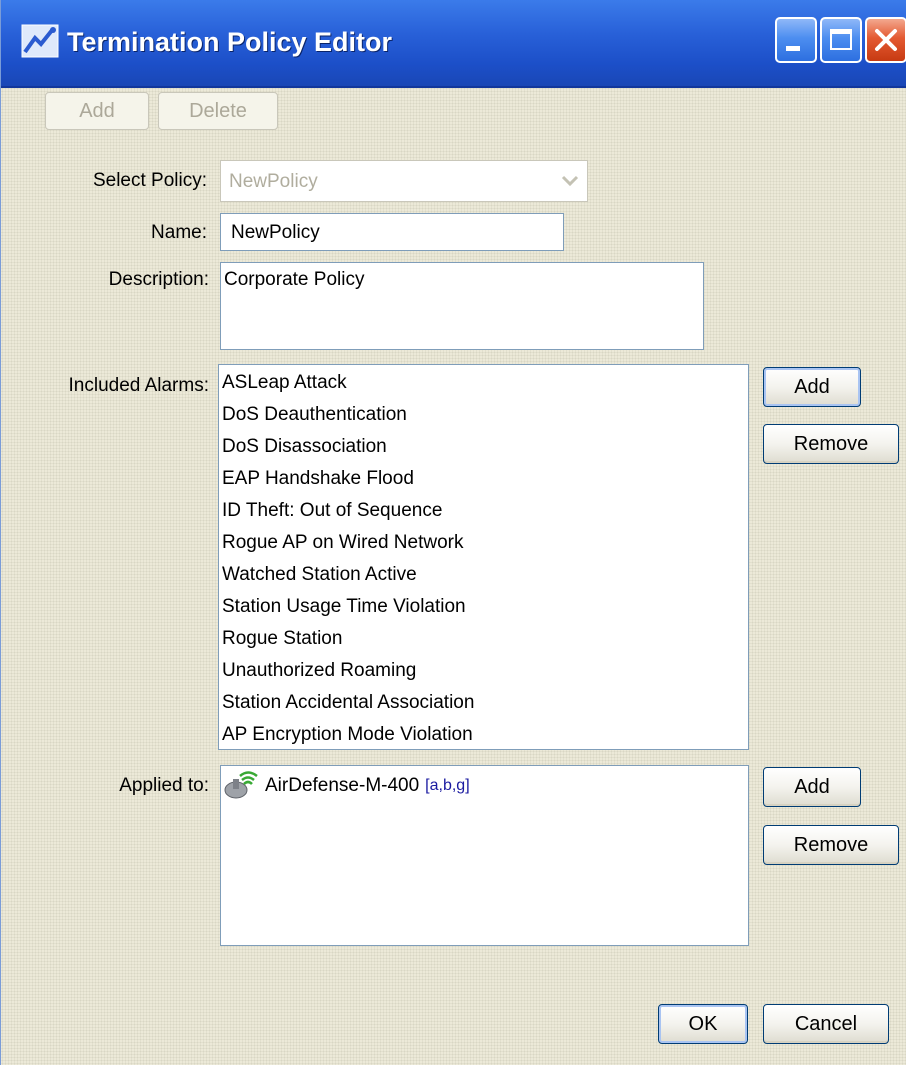 Image resolution: width=906 pixels, height=1065 pixels. I want to click on sensor-icon, so click(241, 785).